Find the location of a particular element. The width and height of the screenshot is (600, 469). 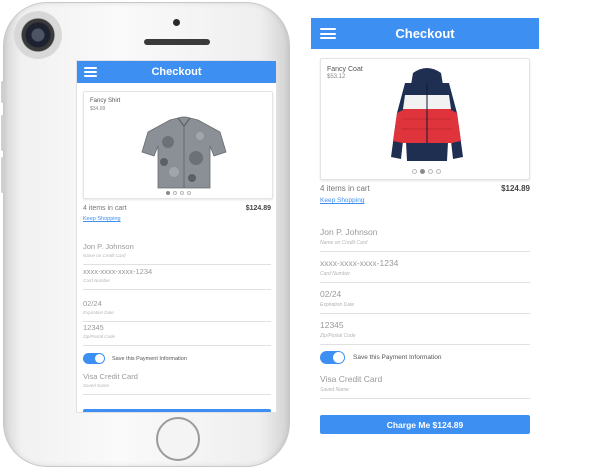

product-card: Fancy Shirt $34.99 is located at coordinates (178, 145).